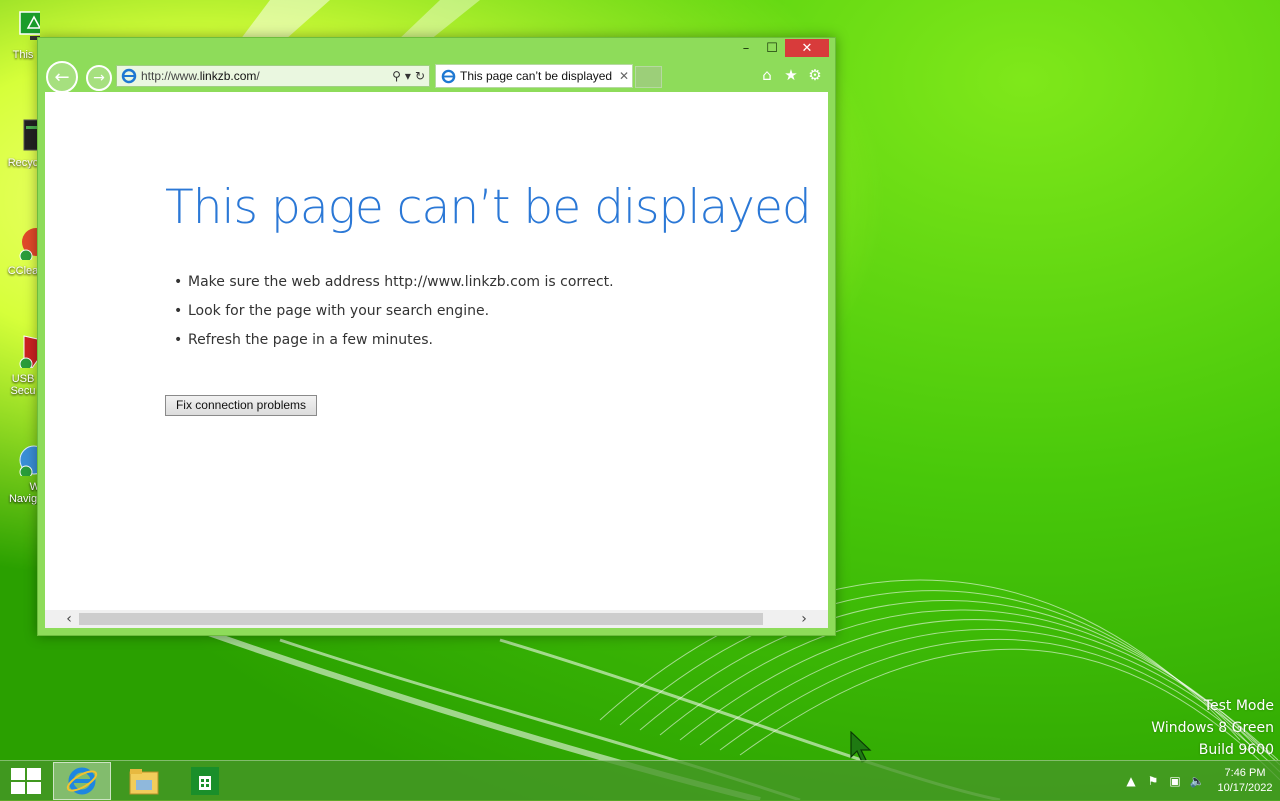 The height and width of the screenshot is (801, 1280). What do you see at coordinates (396, 76) in the screenshot?
I see `search-icon: ⚲` at bounding box center [396, 76].